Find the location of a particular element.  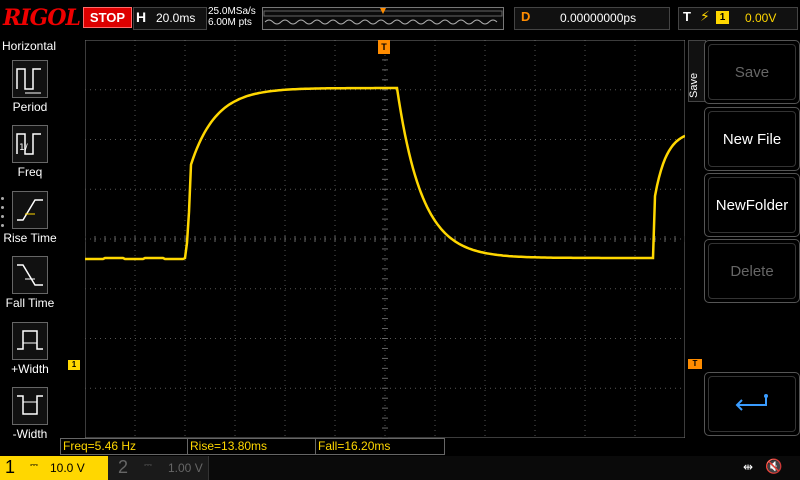

return-icon is located at coordinates (751, 402).